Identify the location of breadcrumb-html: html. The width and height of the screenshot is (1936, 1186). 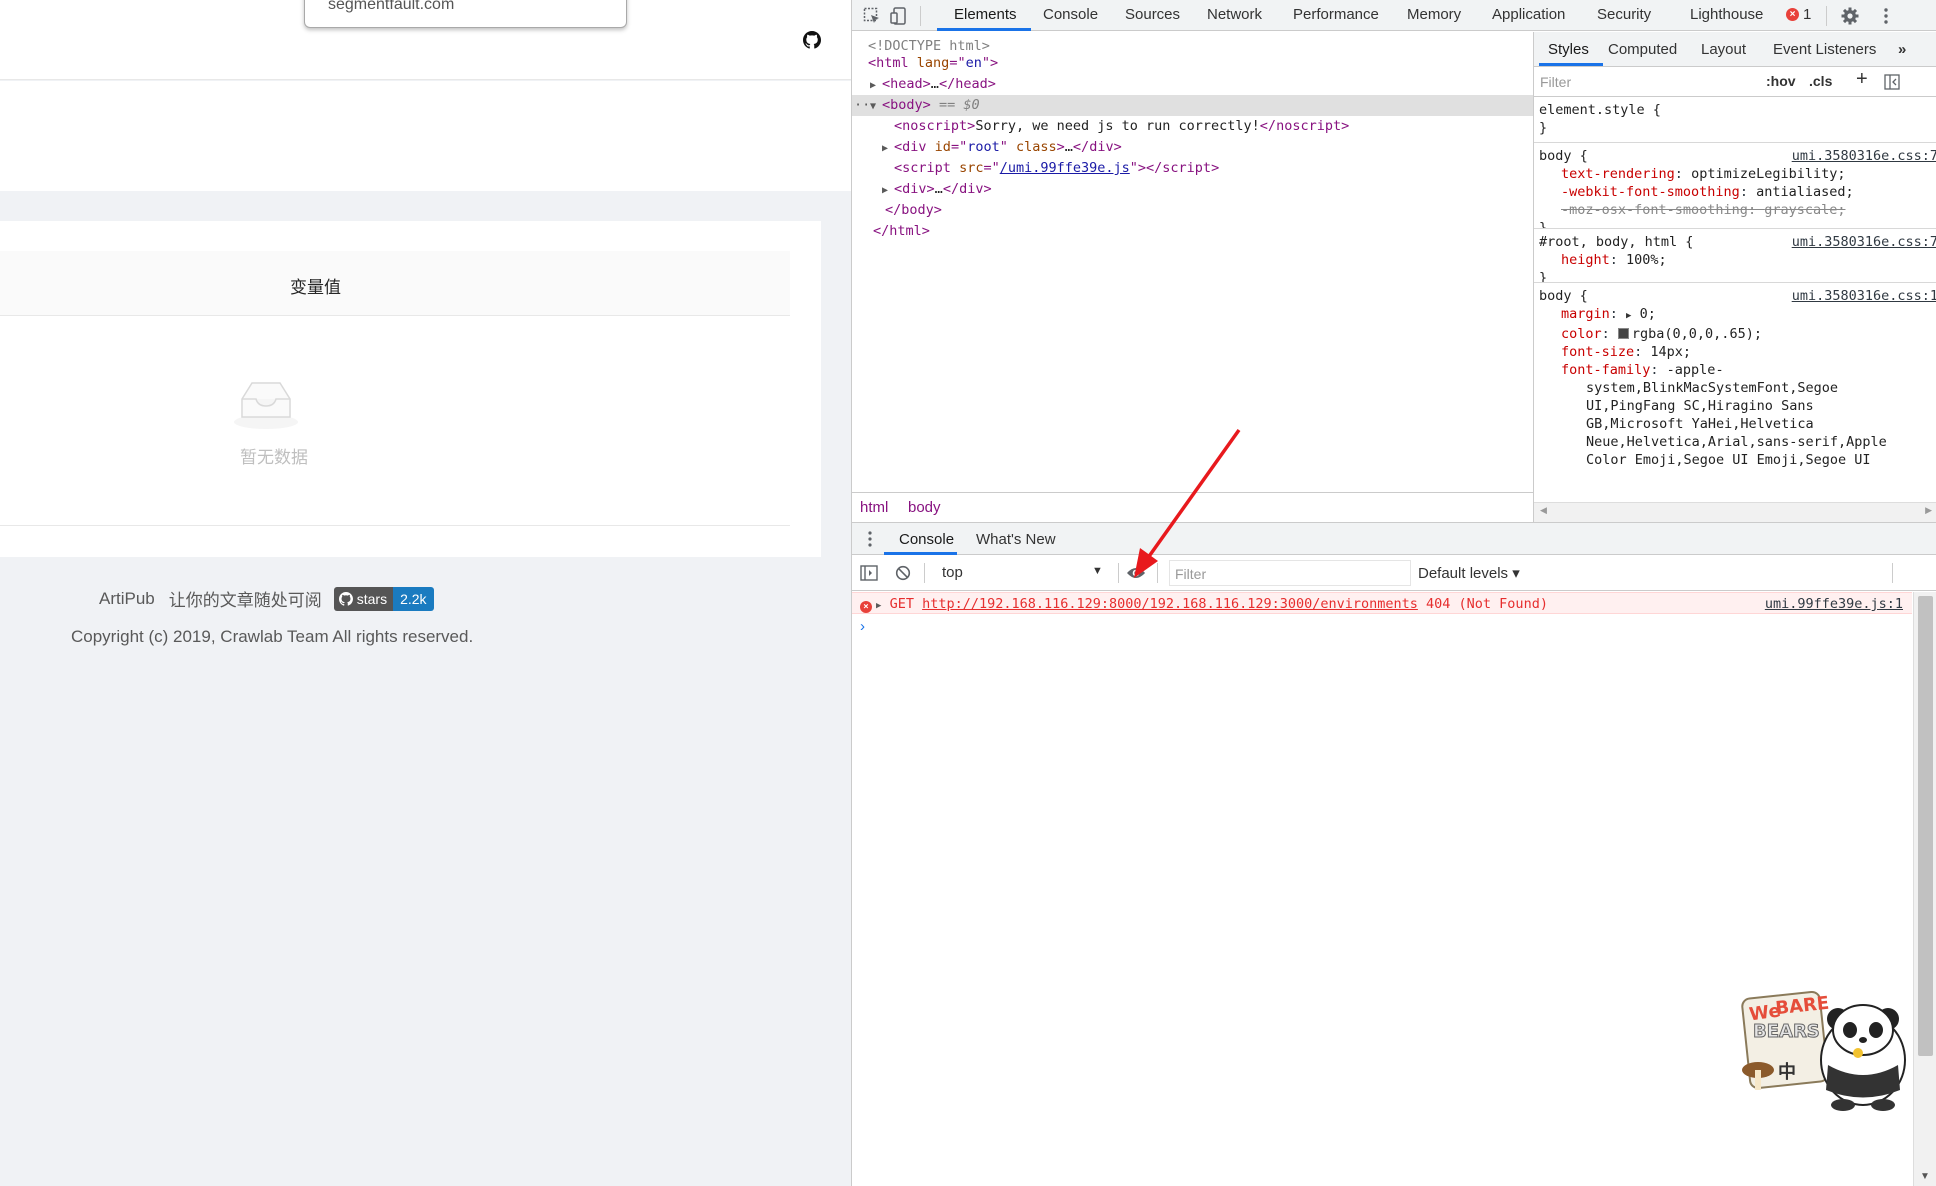
(874, 507).